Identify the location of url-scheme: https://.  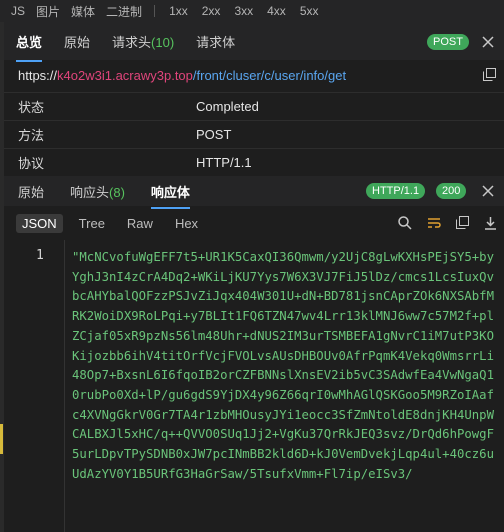
(38, 75).